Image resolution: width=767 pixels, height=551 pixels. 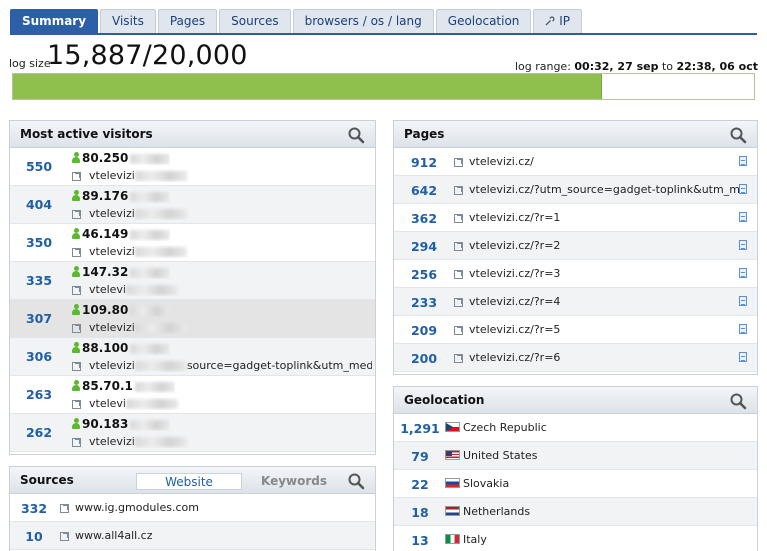 What do you see at coordinates (34, 508) in the screenshot?
I see `source-hit-count: 332` at bounding box center [34, 508].